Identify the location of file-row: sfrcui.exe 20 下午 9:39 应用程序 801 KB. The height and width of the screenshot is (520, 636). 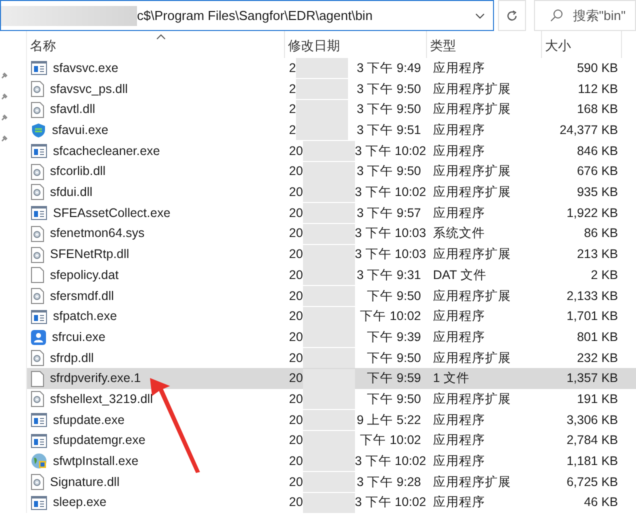
(331, 337).